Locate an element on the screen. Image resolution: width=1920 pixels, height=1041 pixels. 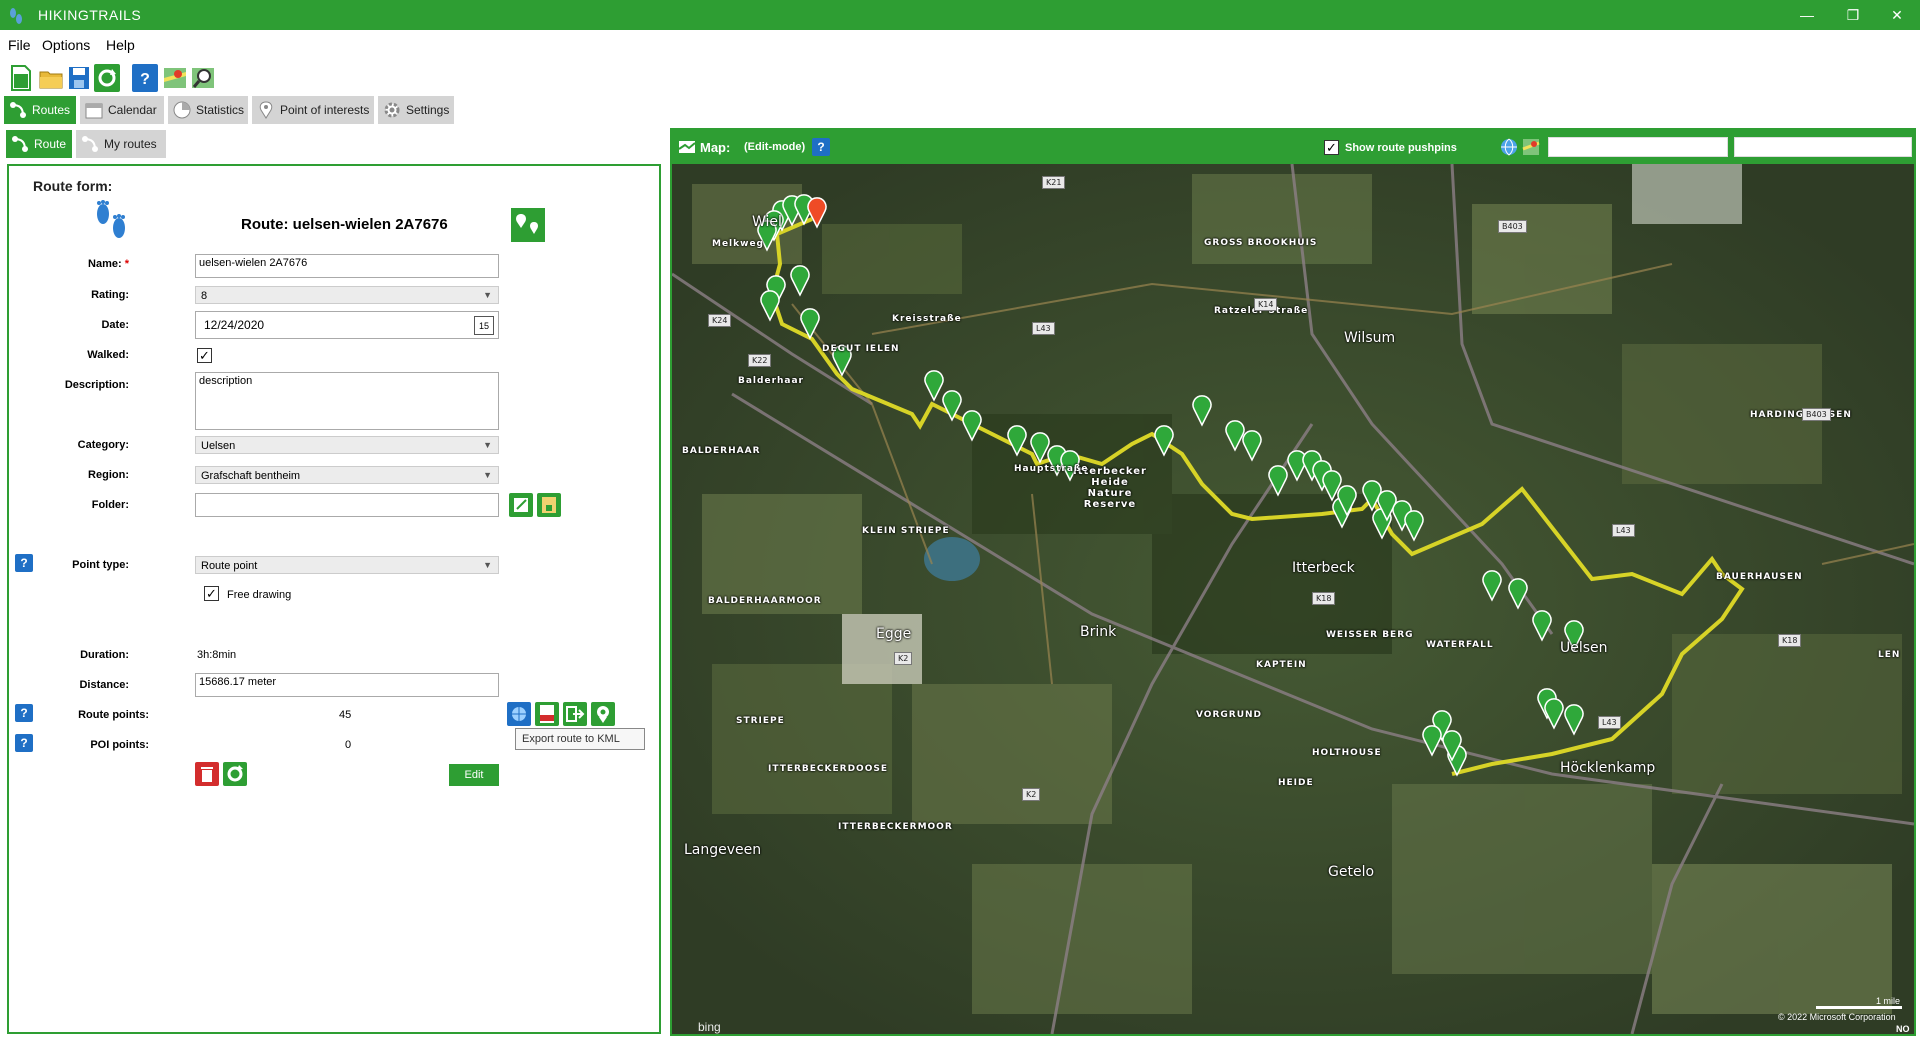
save-icon is located at coordinates (79, 78).